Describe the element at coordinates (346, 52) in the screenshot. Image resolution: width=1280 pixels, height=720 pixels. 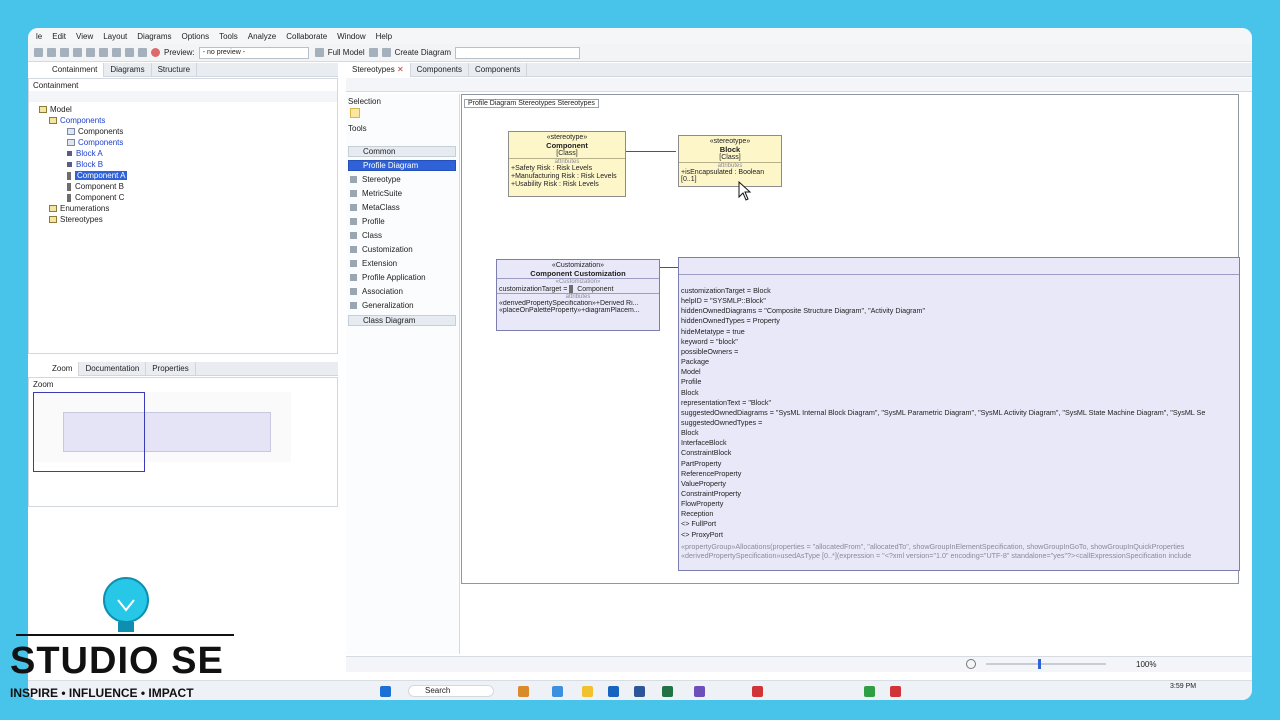
I see `full-model-button: Full Model` at that location.